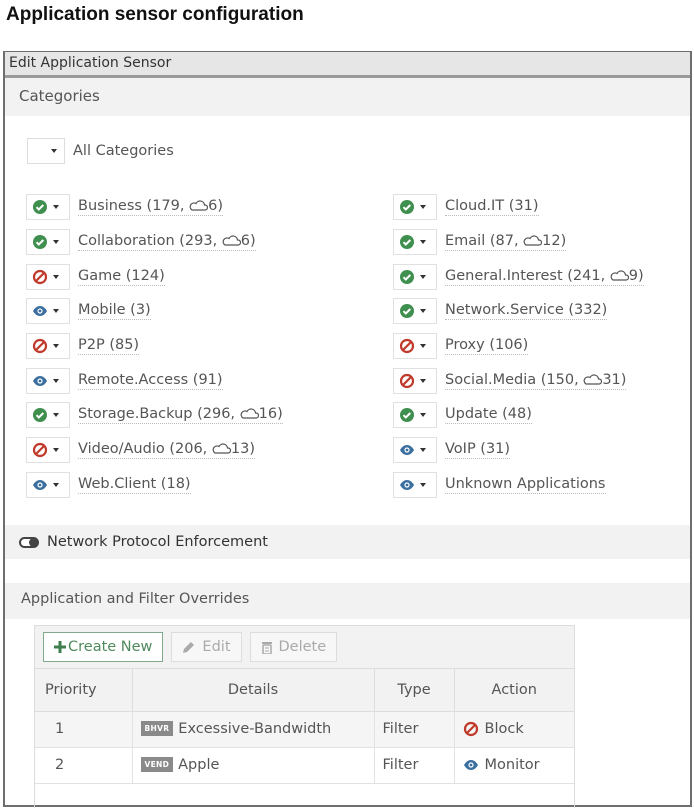  What do you see at coordinates (514, 729) in the screenshot?
I see `action-cell: Block` at bounding box center [514, 729].